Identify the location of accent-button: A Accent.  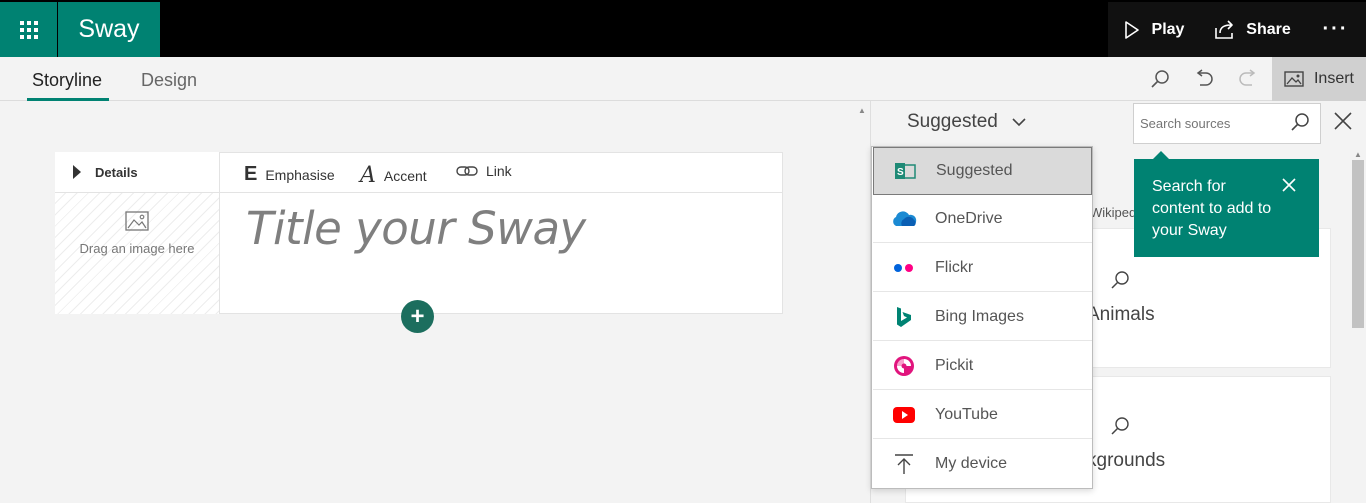
(393, 175).